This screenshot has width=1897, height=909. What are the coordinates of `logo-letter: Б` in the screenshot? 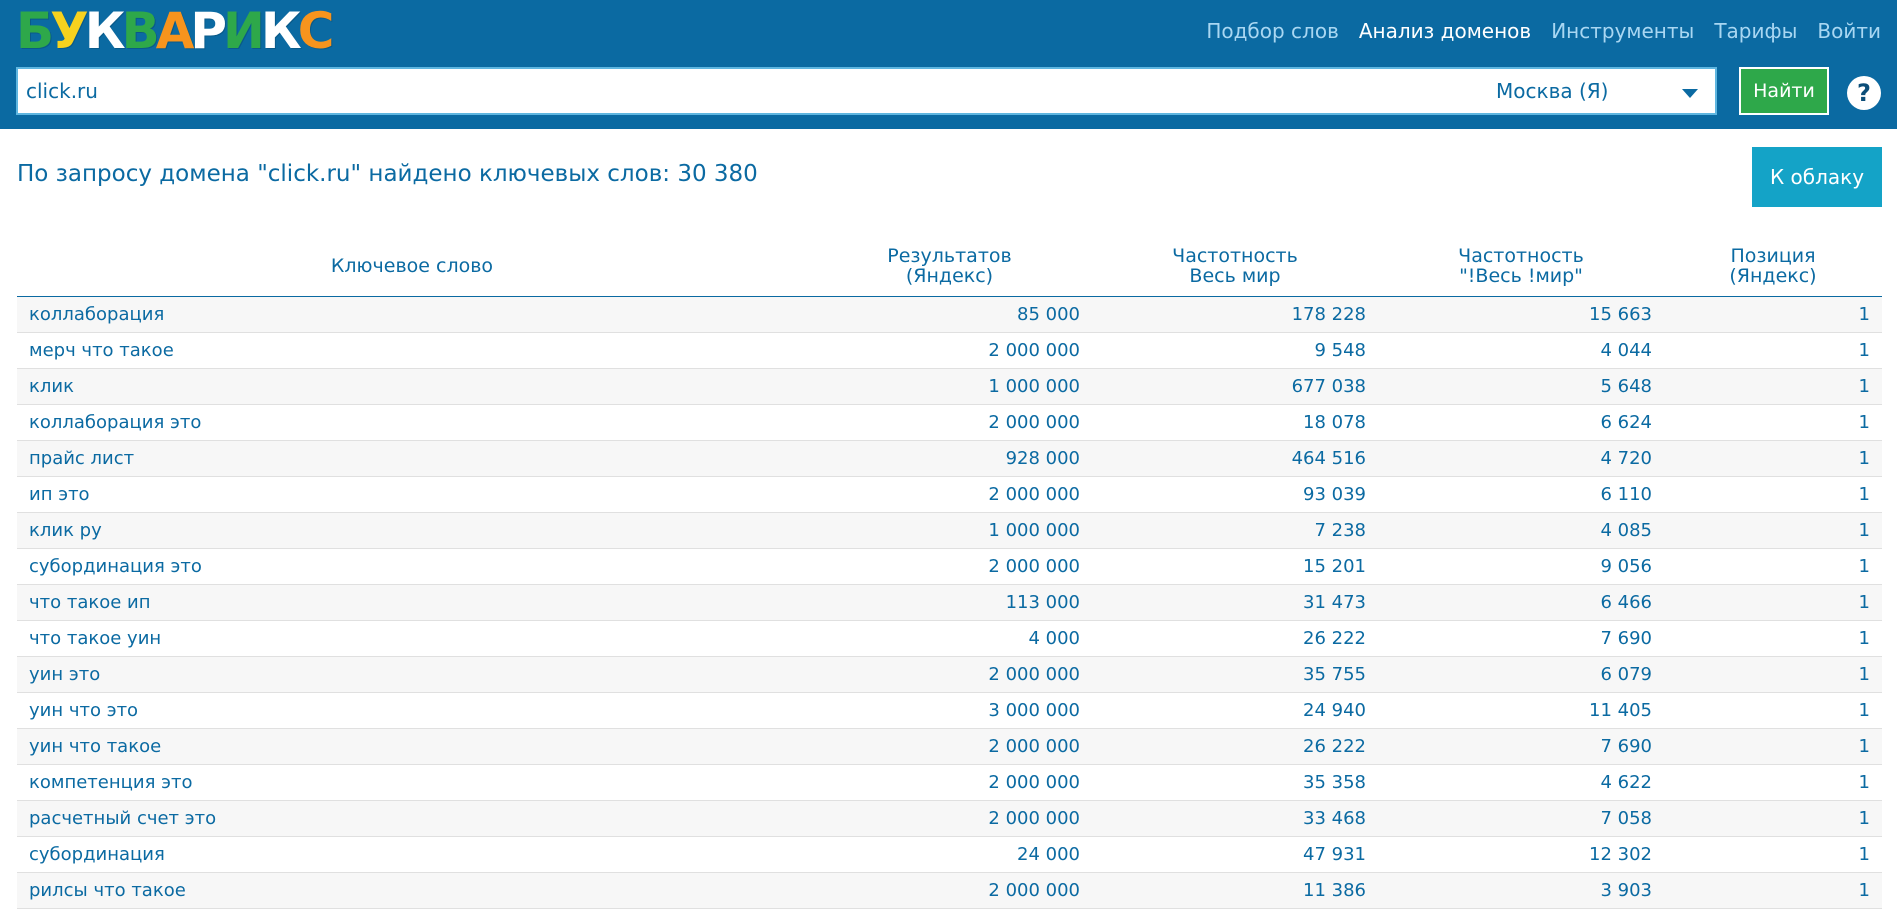 It's located at (35, 31).